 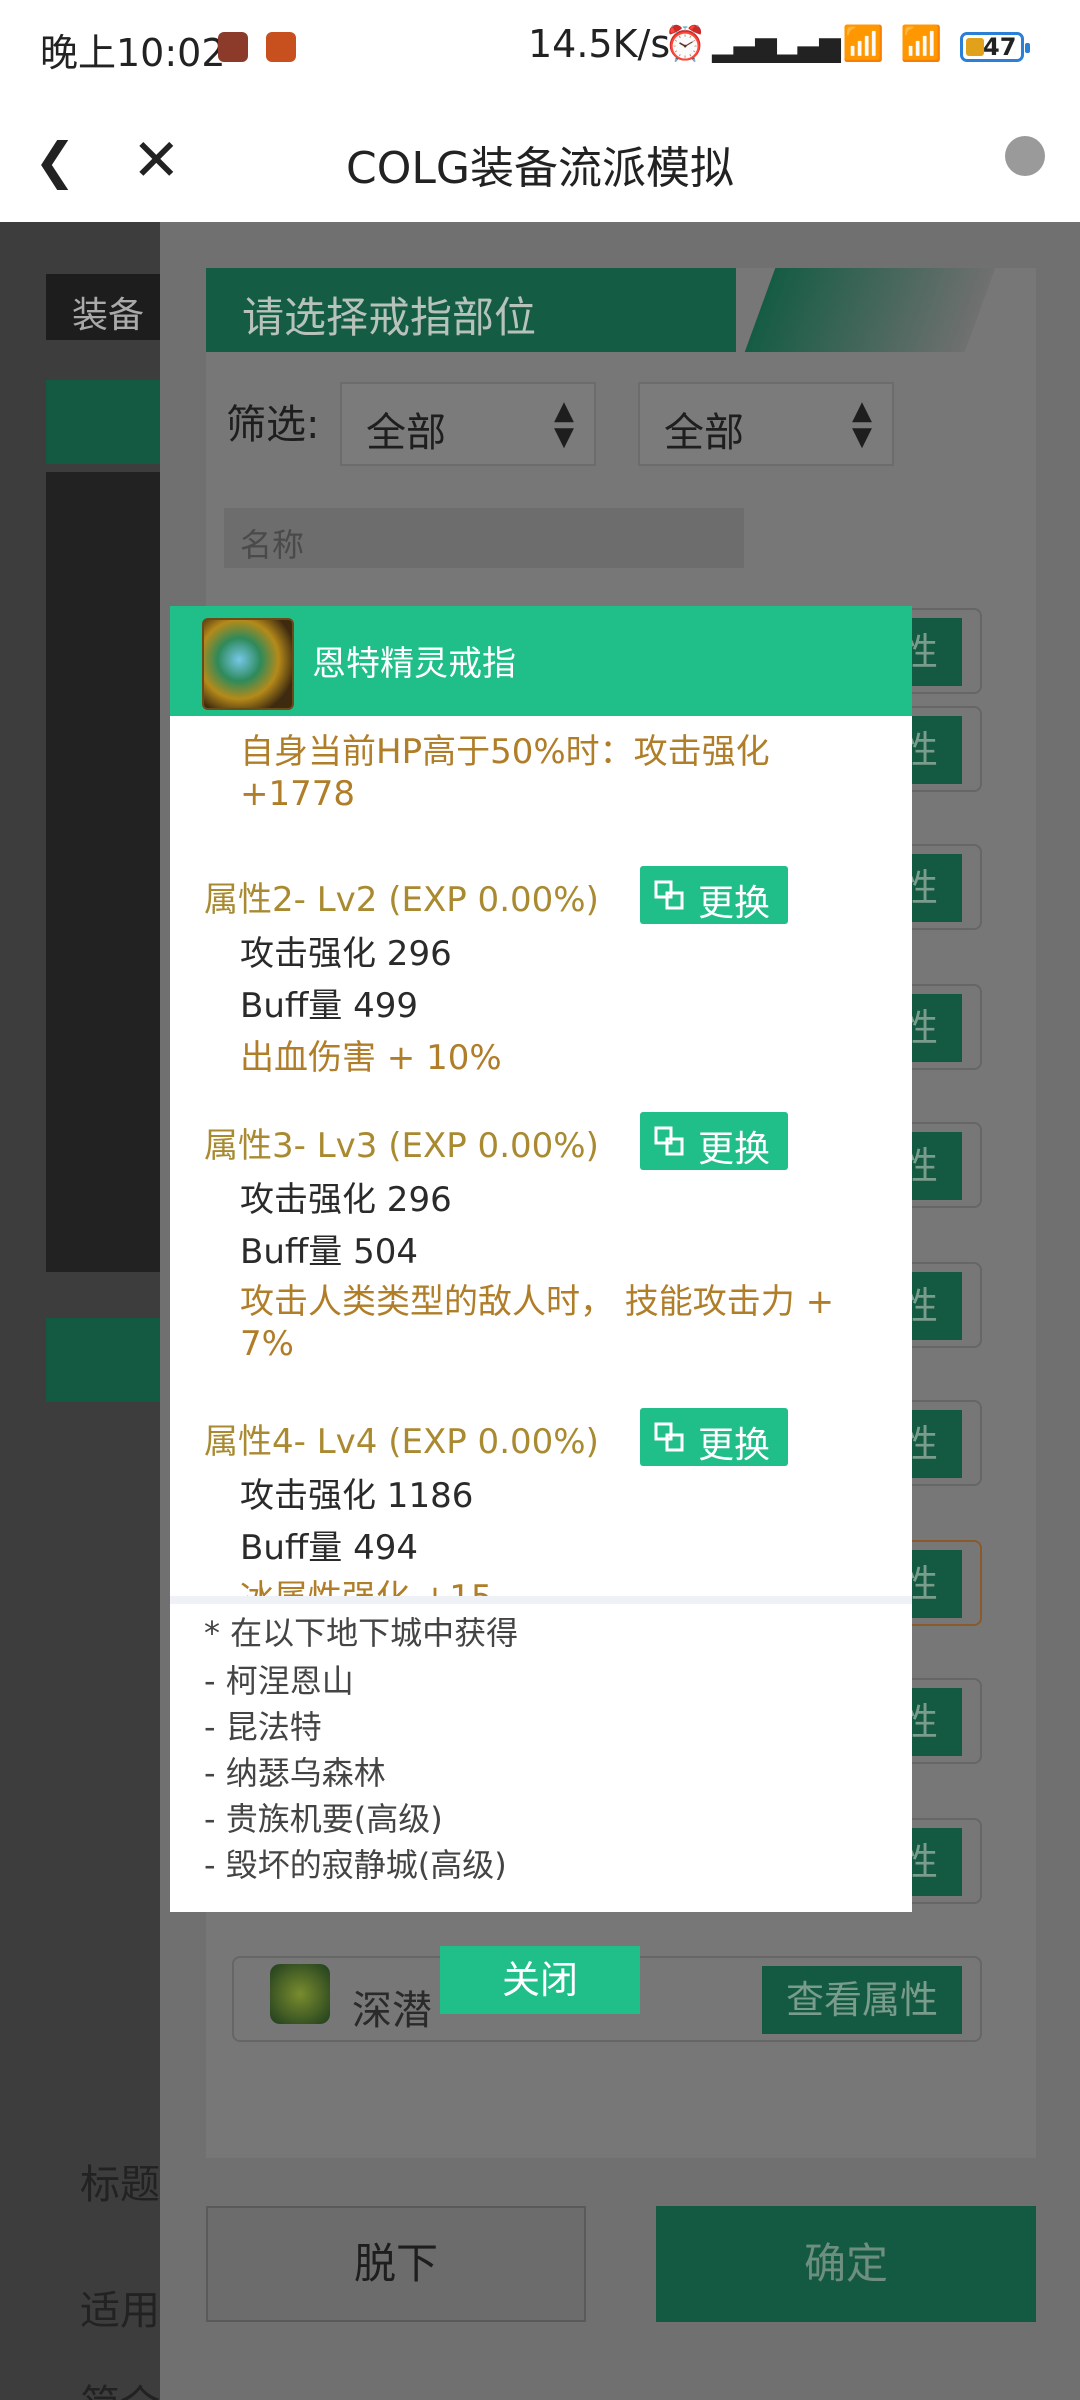 I want to click on filter-select-2-value: 全部, so click(x=704, y=433).